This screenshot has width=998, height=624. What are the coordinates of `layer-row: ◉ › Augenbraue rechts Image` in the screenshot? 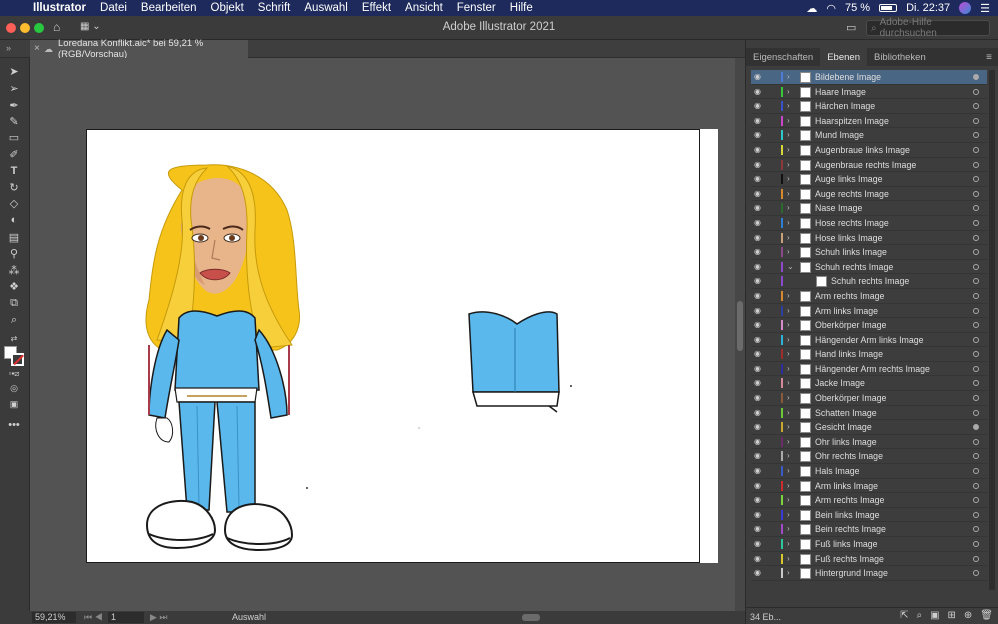 It's located at (869, 165).